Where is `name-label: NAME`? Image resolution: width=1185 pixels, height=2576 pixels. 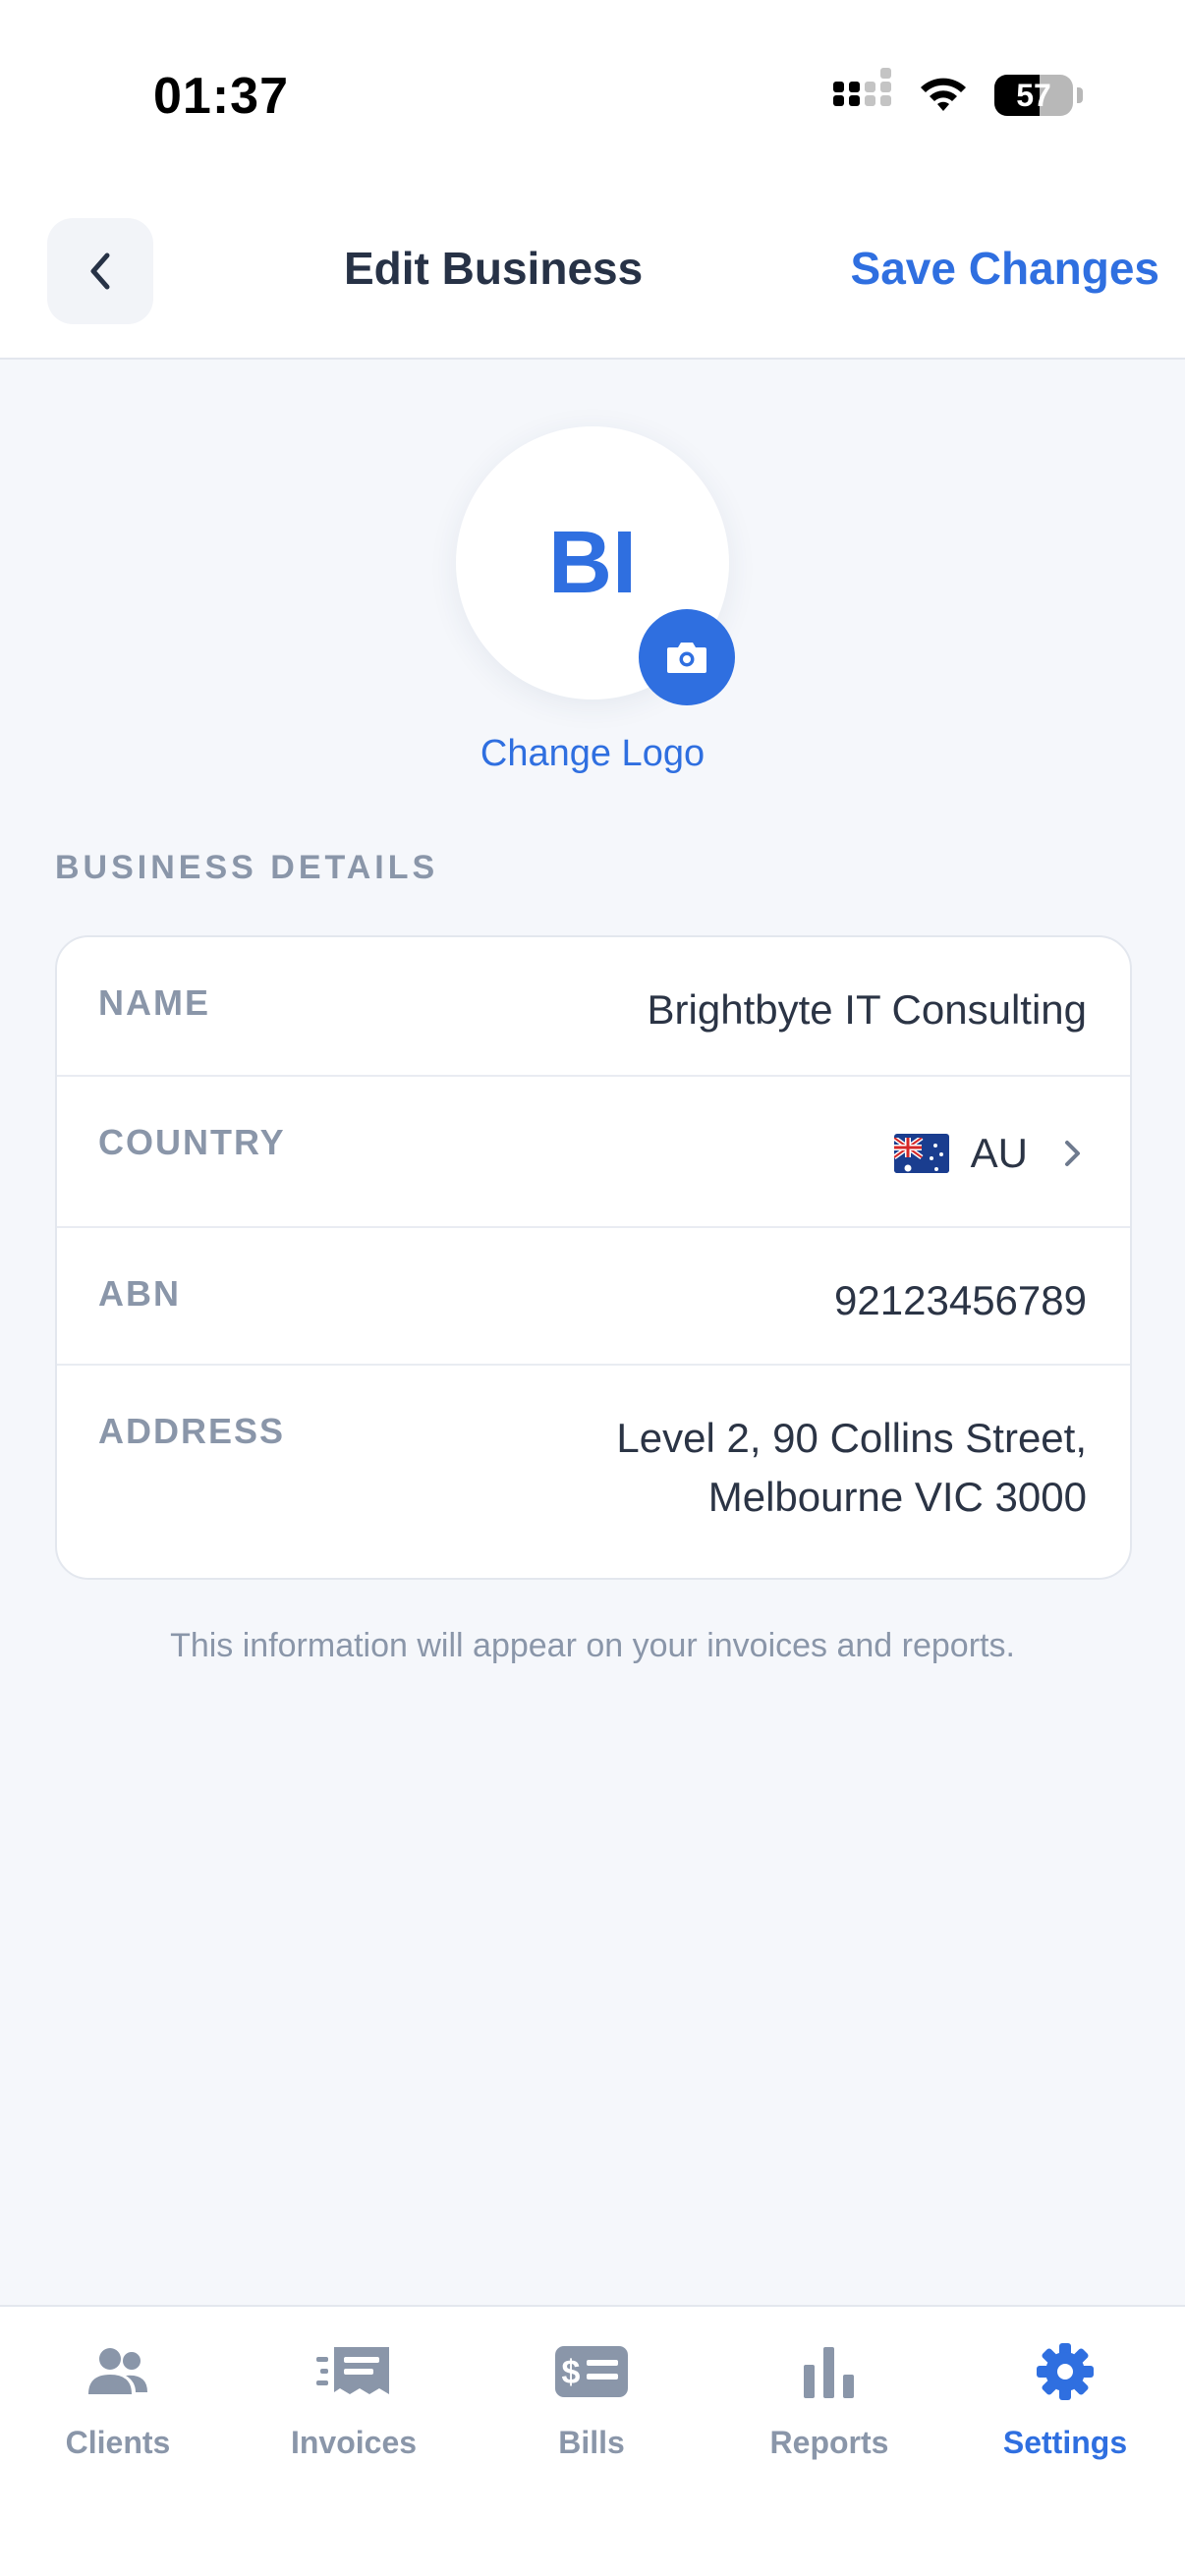
name-label: NAME is located at coordinates (154, 1002).